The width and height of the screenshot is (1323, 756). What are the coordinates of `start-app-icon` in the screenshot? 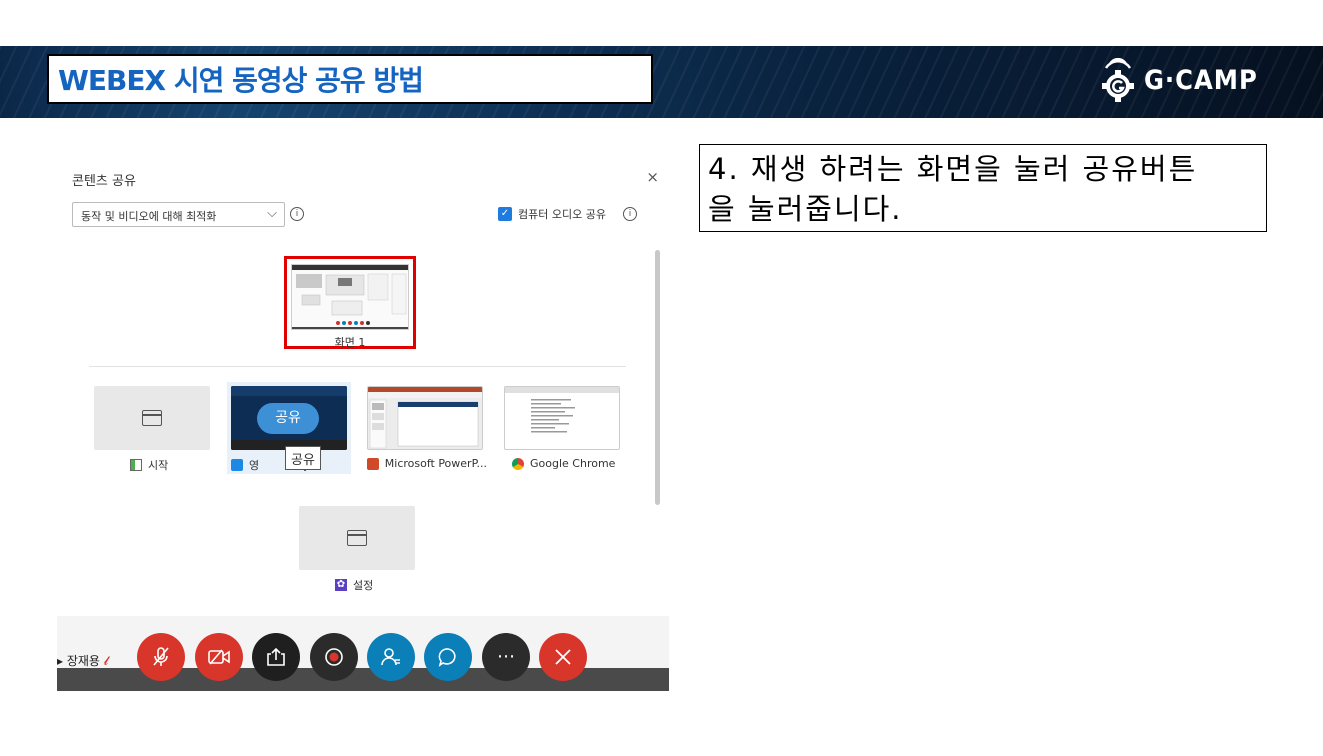 It's located at (136, 465).